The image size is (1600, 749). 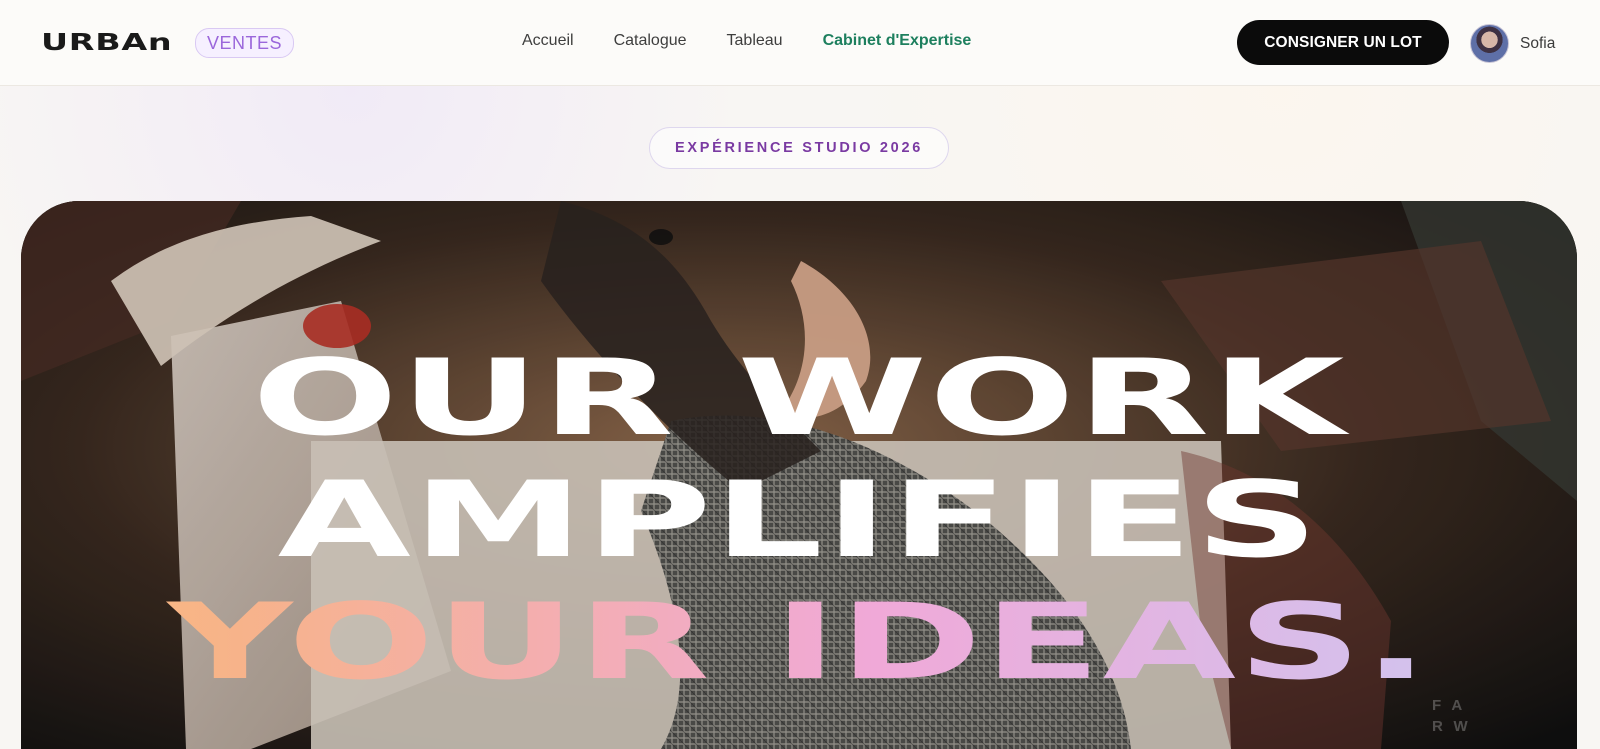 What do you see at coordinates (113, 43) in the screenshot?
I see `urban-logo: URBAn` at bounding box center [113, 43].